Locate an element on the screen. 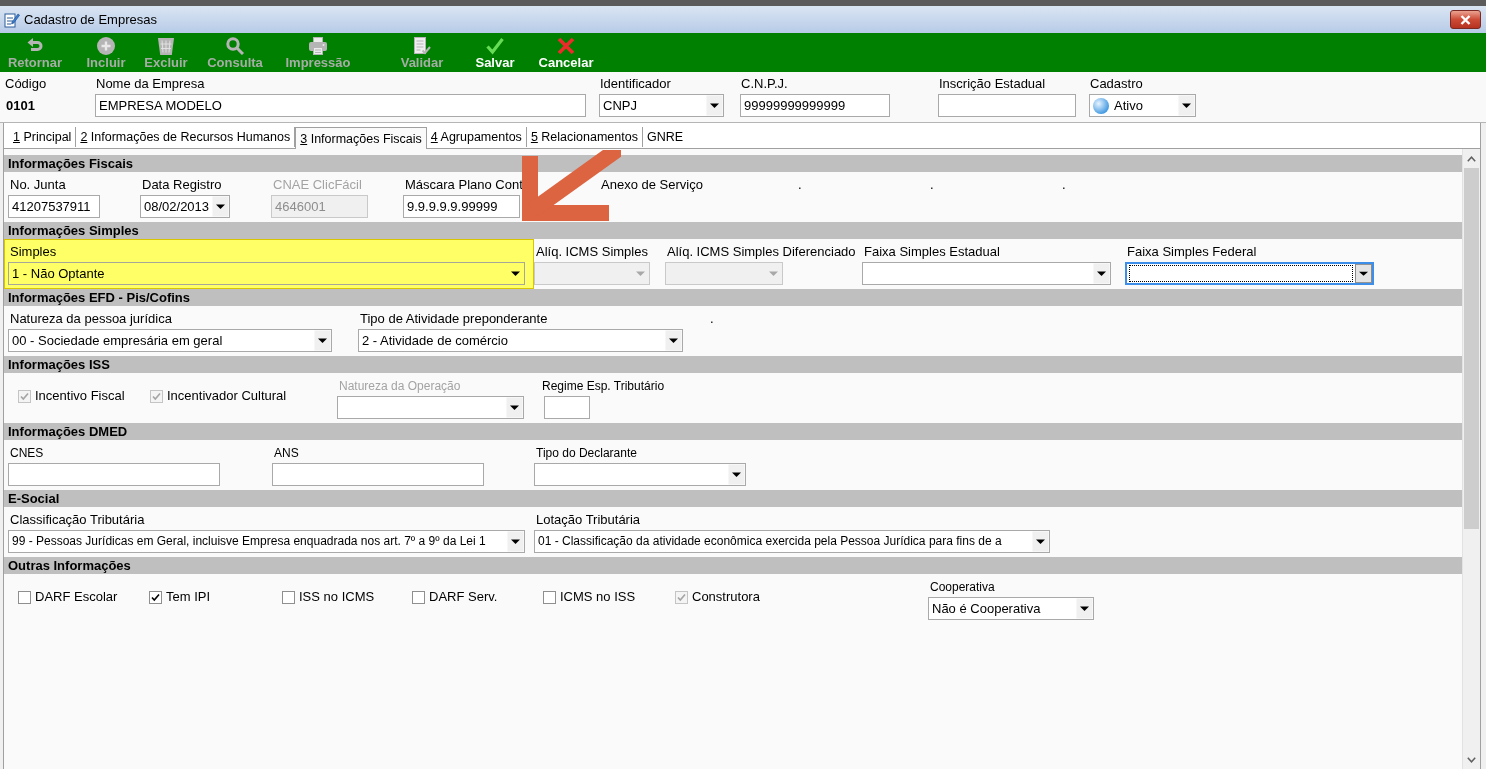  dropdown: CNPJ is located at coordinates (661, 105).